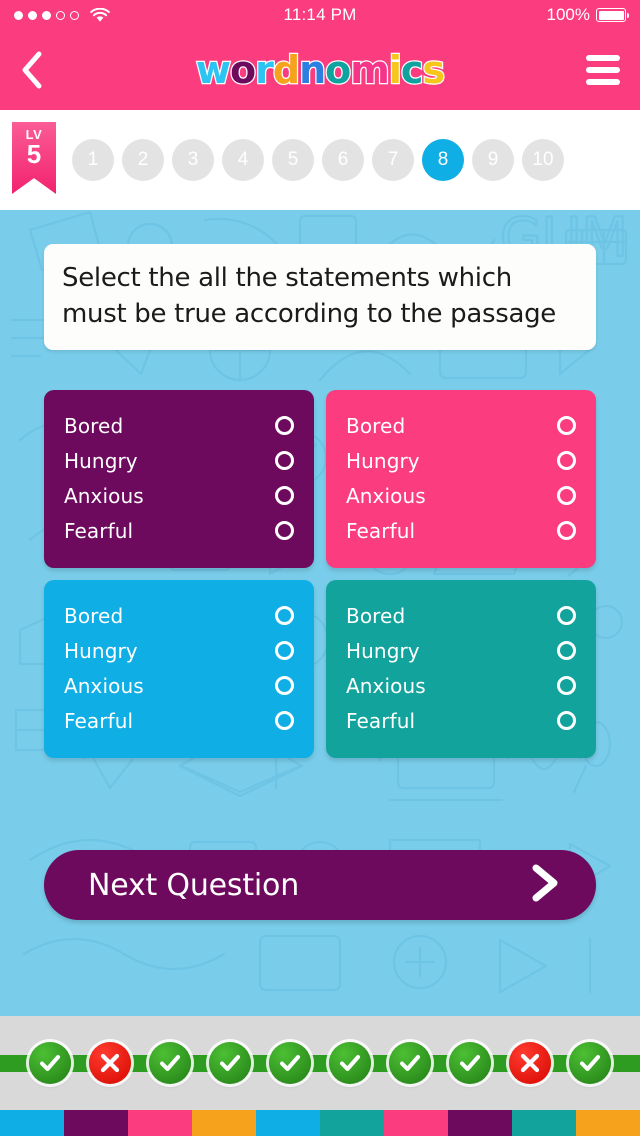  What do you see at coordinates (568, 14) in the screenshot?
I see `battery-percent: 100%` at bounding box center [568, 14].